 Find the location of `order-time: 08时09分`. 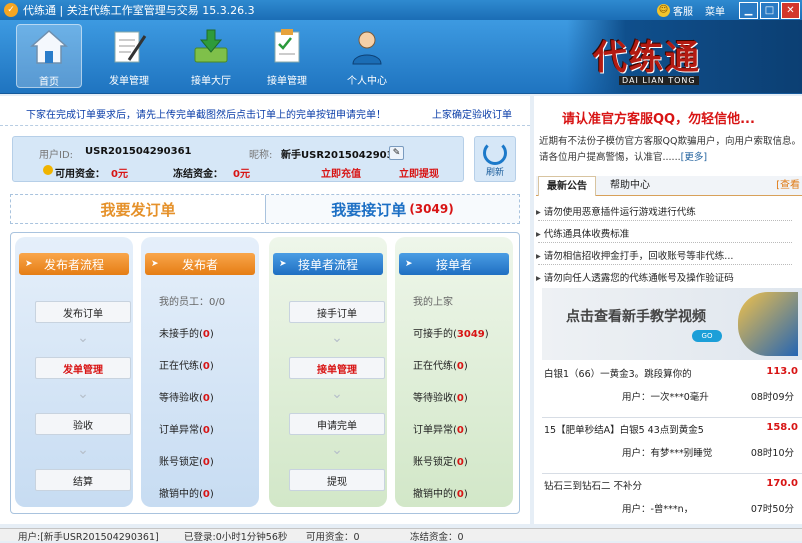

order-time: 08时09分 is located at coordinates (772, 397).